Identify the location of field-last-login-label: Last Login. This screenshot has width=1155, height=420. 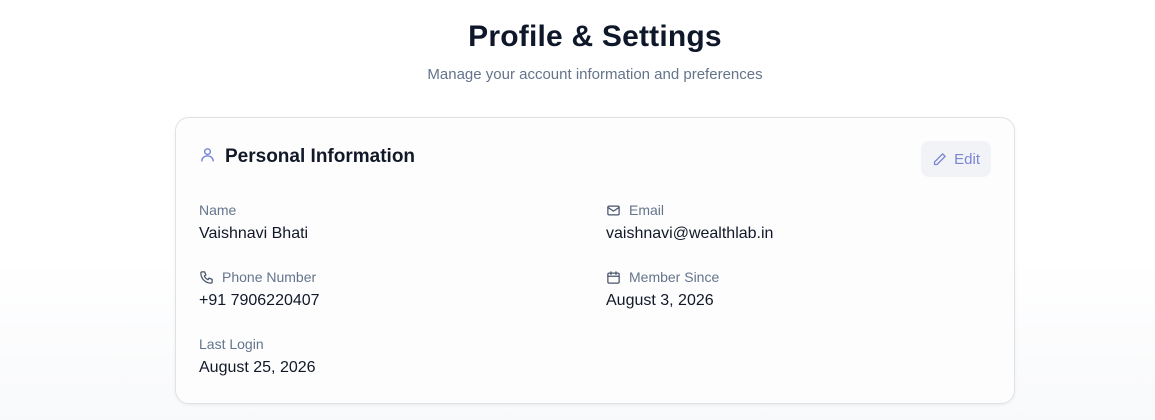
(231, 344).